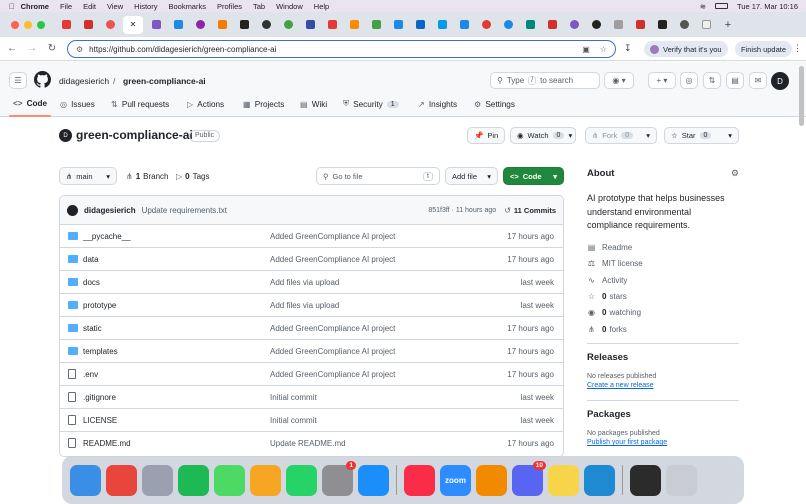 This screenshot has width=806, height=504. What do you see at coordinates (801, 96) in the screenshot?
I see `page-scrollbar` at bounding box center [801, 96].